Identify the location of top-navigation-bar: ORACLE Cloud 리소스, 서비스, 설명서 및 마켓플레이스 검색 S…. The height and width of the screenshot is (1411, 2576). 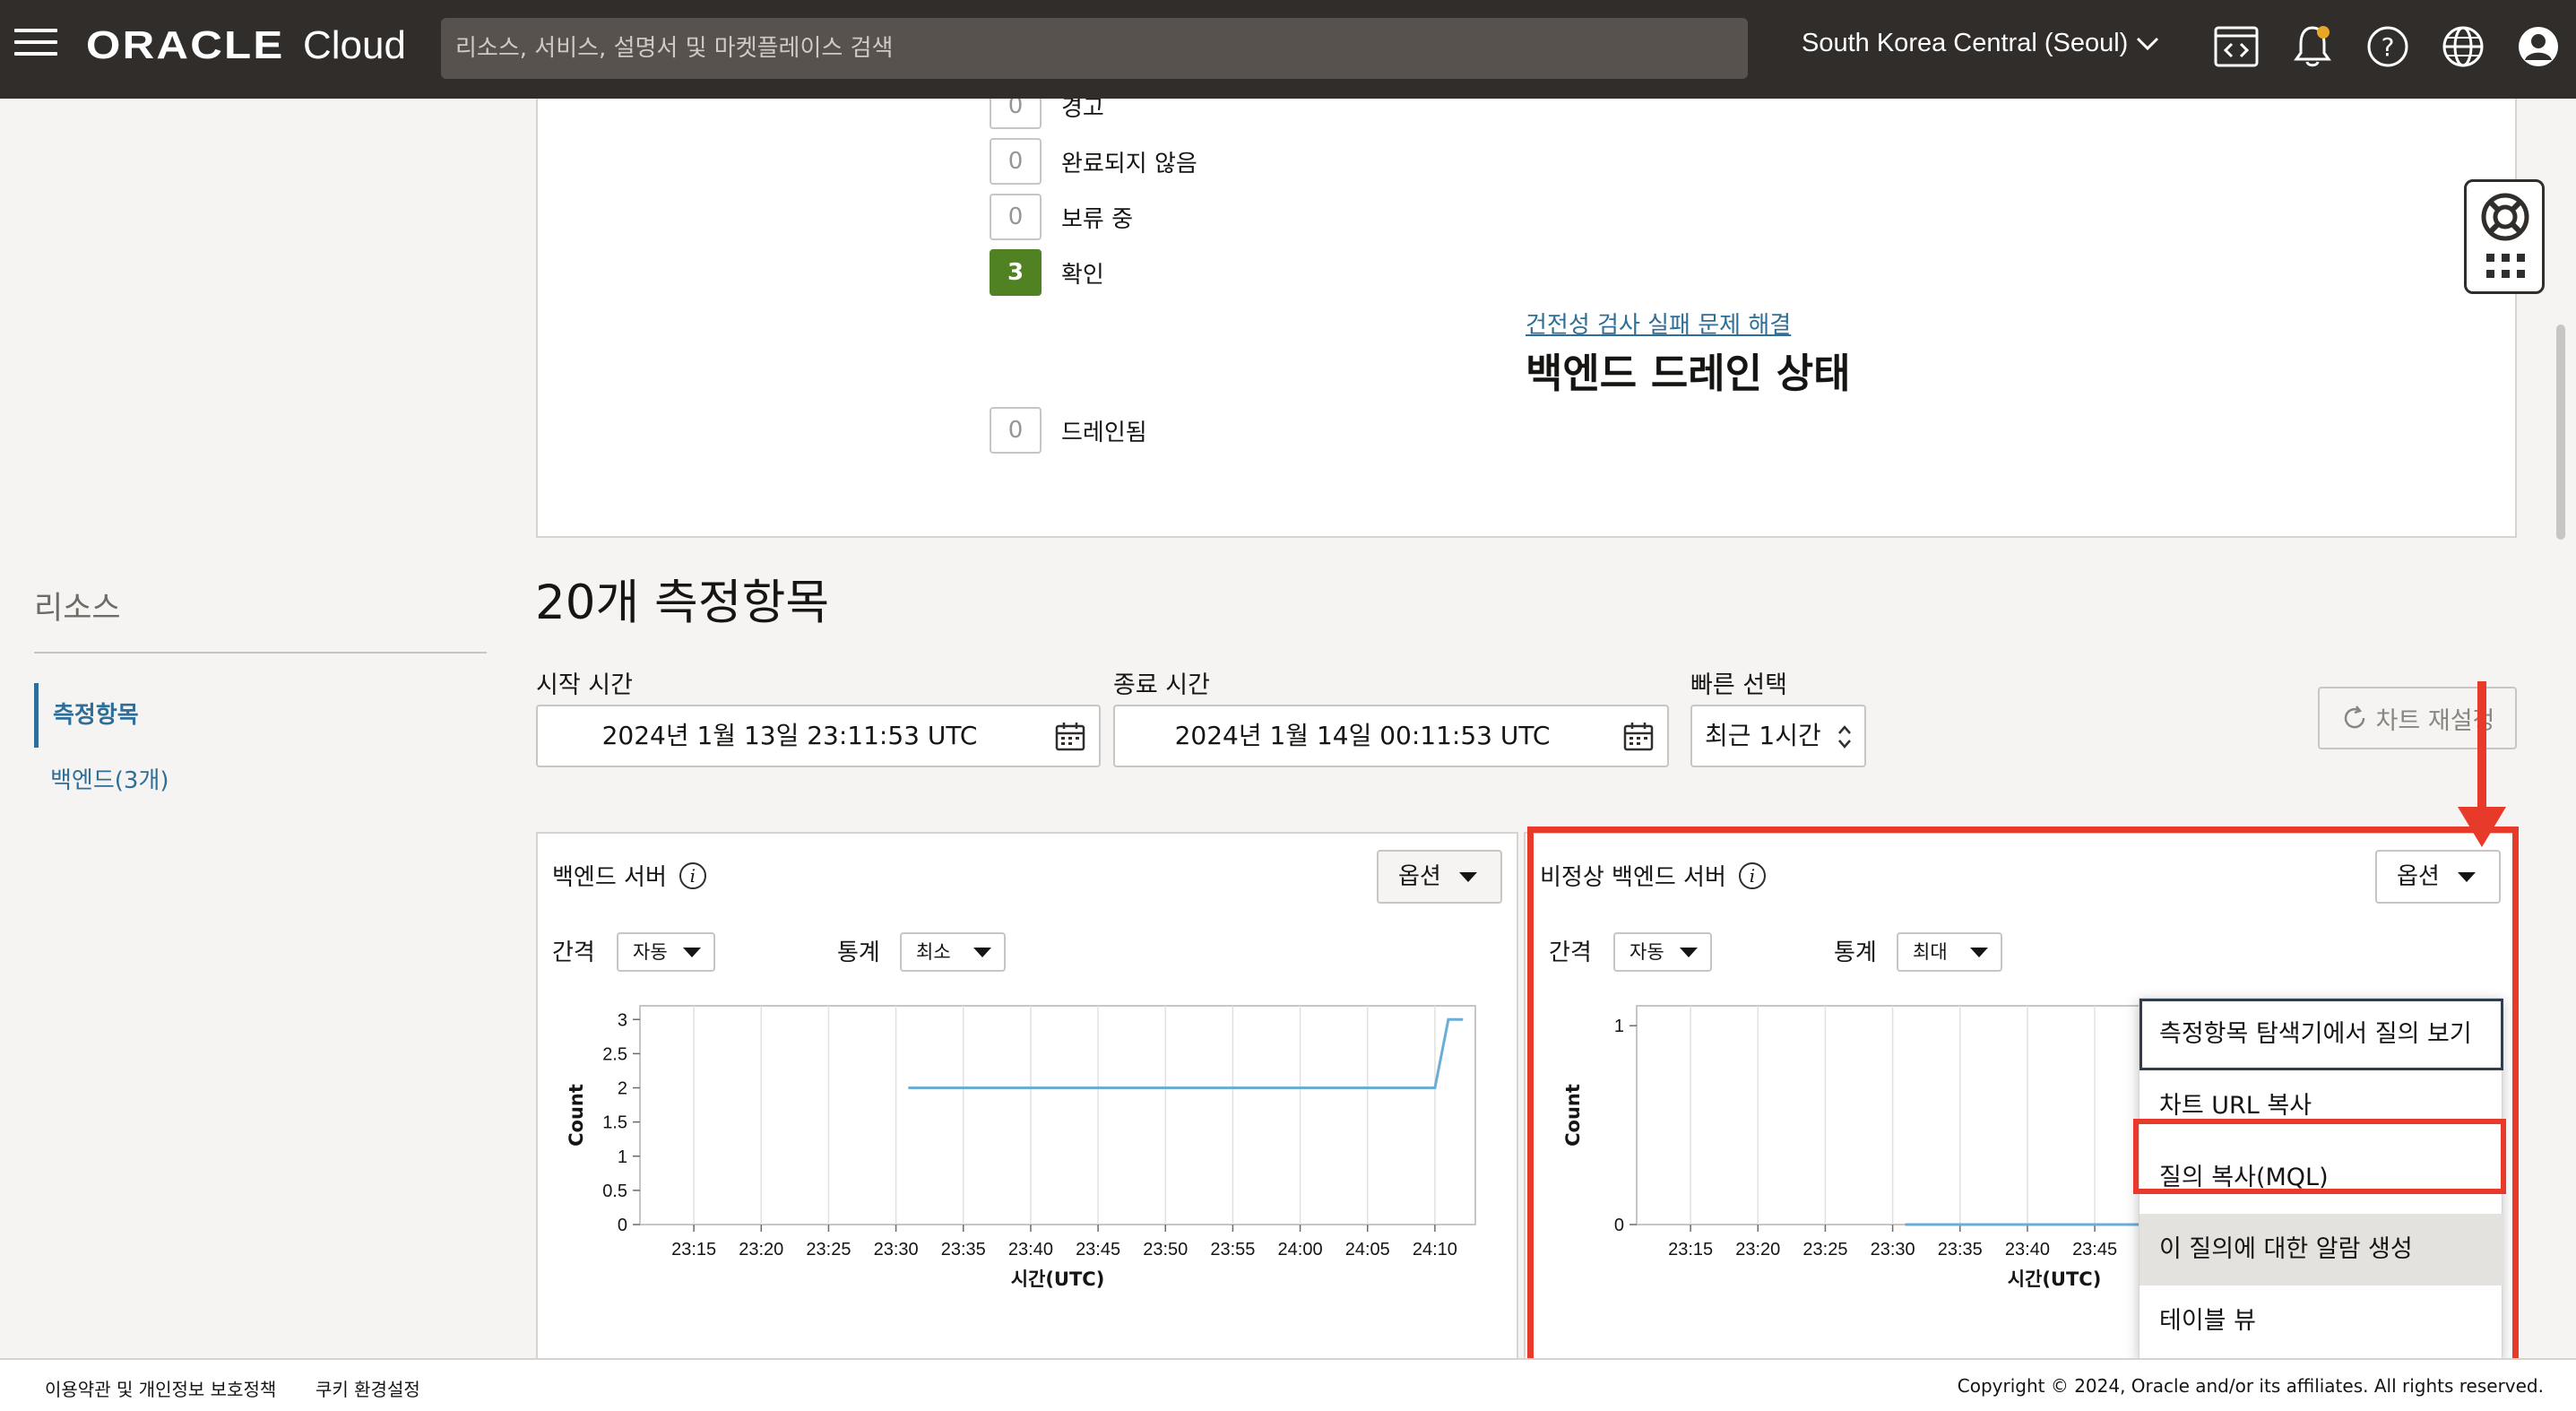
(1288, 49).